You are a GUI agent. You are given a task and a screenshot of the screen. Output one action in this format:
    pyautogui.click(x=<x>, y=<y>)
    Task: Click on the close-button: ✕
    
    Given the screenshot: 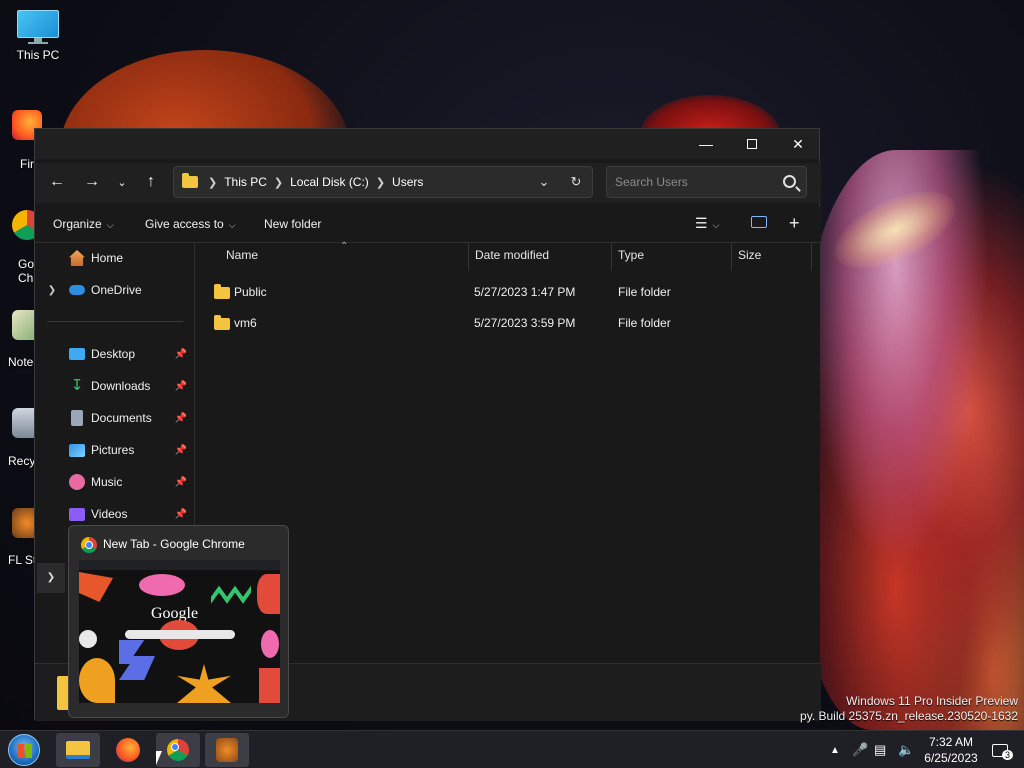 What is the action you would take?
    pyautogui.click(x=798, y=144)
    